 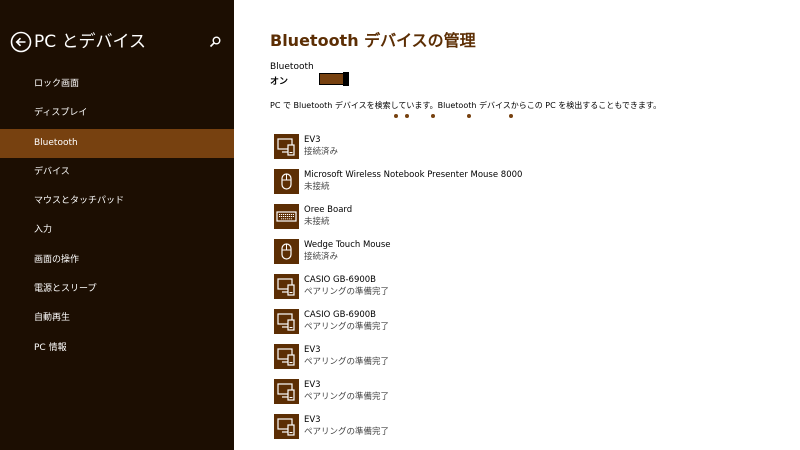 What do you see at coordinates (117, 113) in the screenshot?
I see `nav-item-display: ディスプレイ` at bounding box center [117, 113].